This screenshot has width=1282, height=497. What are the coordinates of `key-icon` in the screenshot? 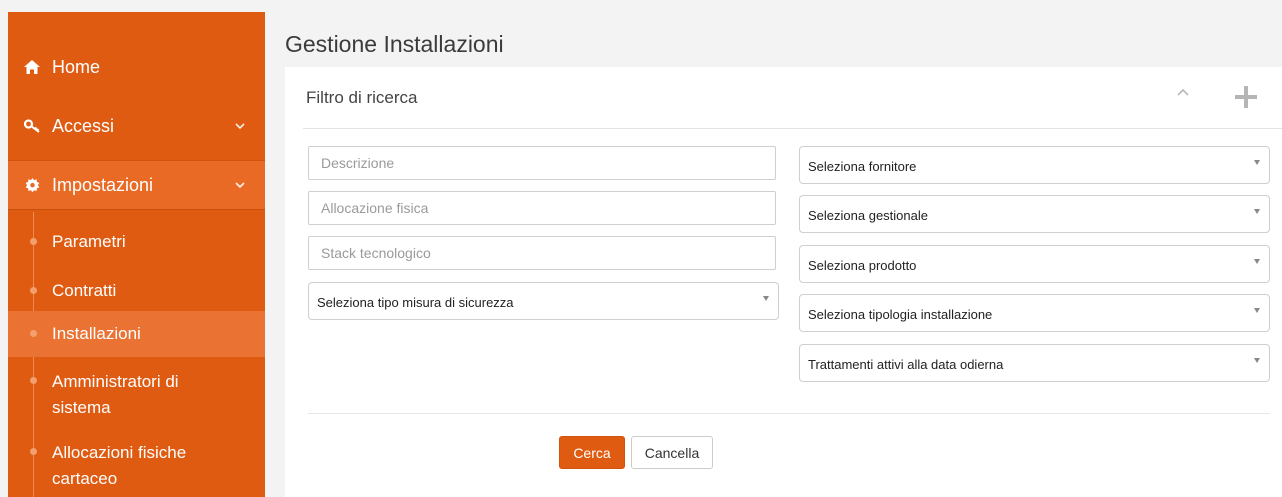 It's located at (32, 126).